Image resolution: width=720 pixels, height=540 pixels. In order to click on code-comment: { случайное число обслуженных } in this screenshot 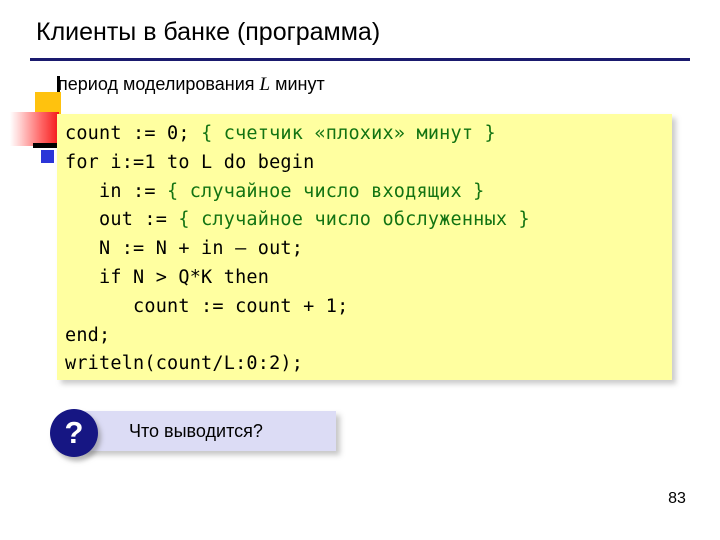, I will do `click(354, 220)`.